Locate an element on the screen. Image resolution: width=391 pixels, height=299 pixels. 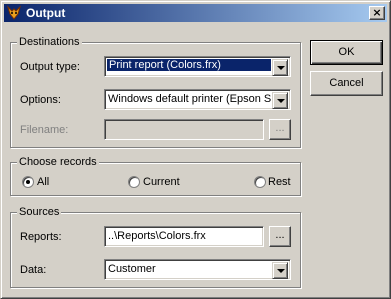
choose-records-legend: Choose records is located at coordinates (58, 162).